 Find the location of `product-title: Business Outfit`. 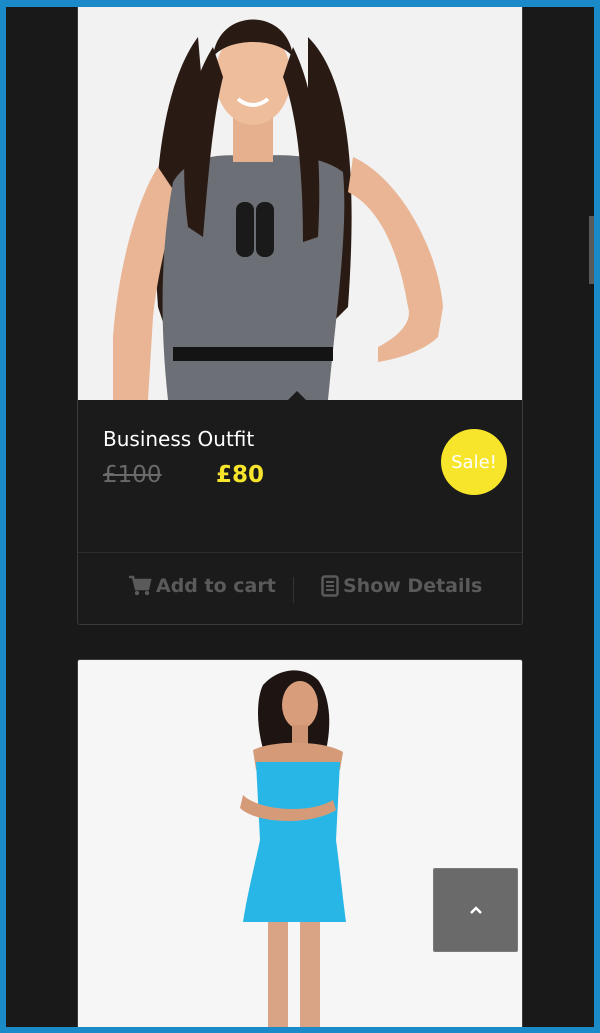

product-title: Business Outfit is located at coordinates (178, 439).